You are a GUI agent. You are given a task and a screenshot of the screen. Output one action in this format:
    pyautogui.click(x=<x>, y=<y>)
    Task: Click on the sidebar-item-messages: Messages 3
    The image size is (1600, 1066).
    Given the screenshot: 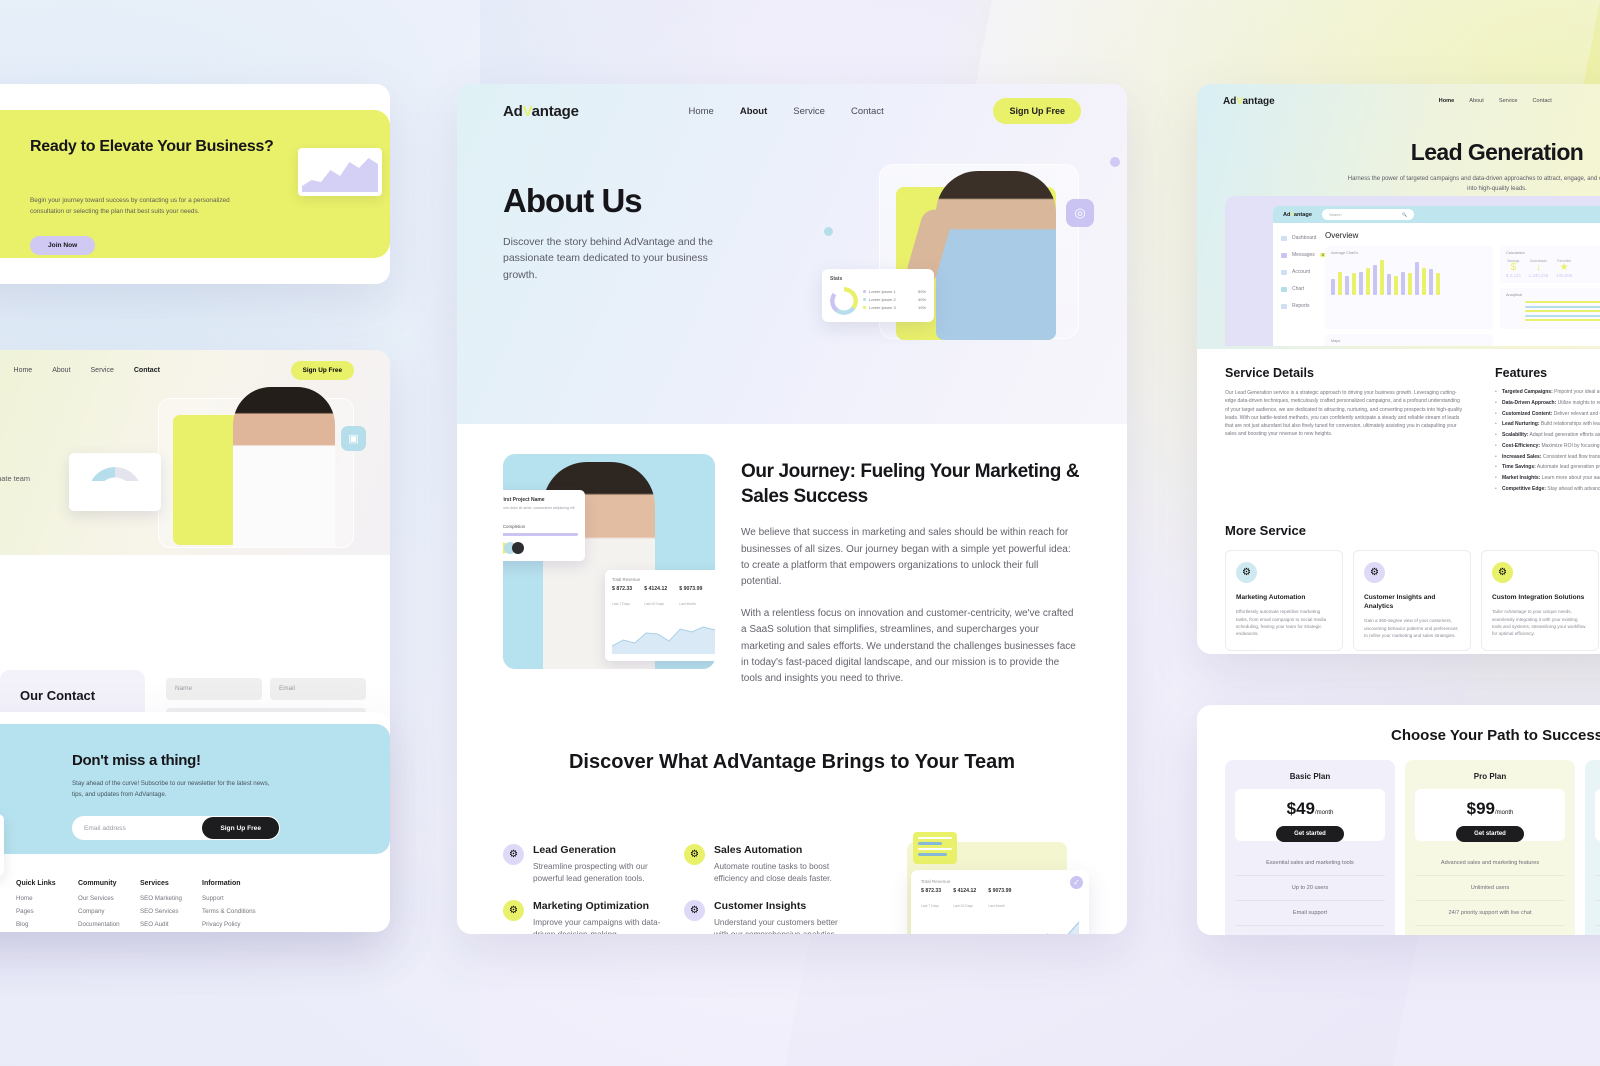 What is the action you would take?
    pyautogui.click(x=1303, y=255)
    